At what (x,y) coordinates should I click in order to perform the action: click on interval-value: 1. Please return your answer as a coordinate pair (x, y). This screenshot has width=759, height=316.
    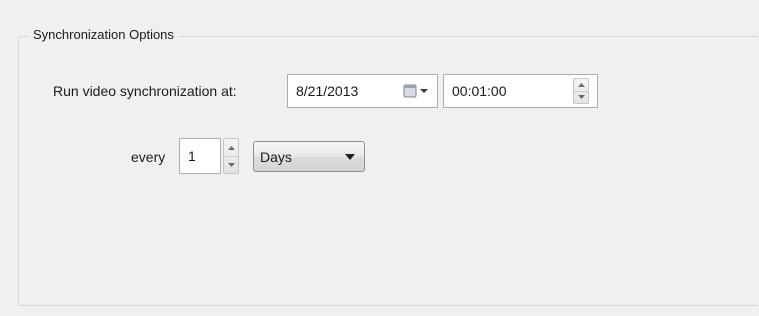
    Looking at the image, I should click on (192, 156).